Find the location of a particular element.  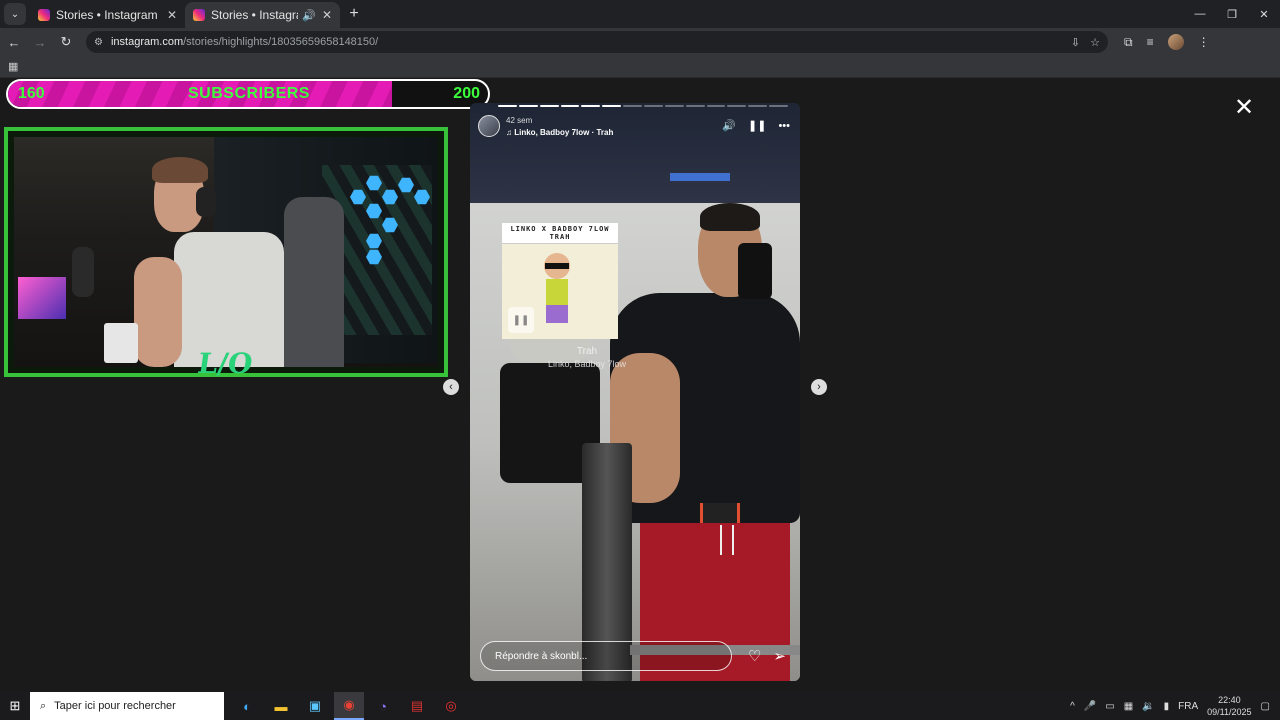

music-sticker: LINKO X BADBOY 7LOW TRAH ❚❚ is located at coordinates (560, 281).